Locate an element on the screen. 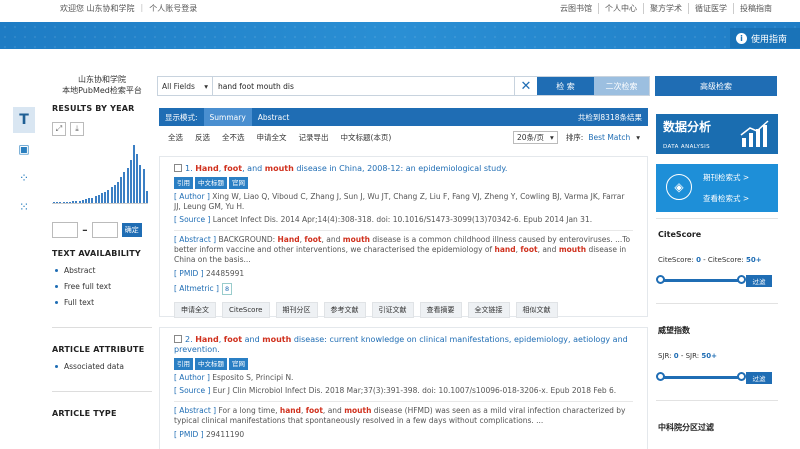 The image size is (800, 449). secondary-search-button: 二次检索 is located at coordinates (621, 86).